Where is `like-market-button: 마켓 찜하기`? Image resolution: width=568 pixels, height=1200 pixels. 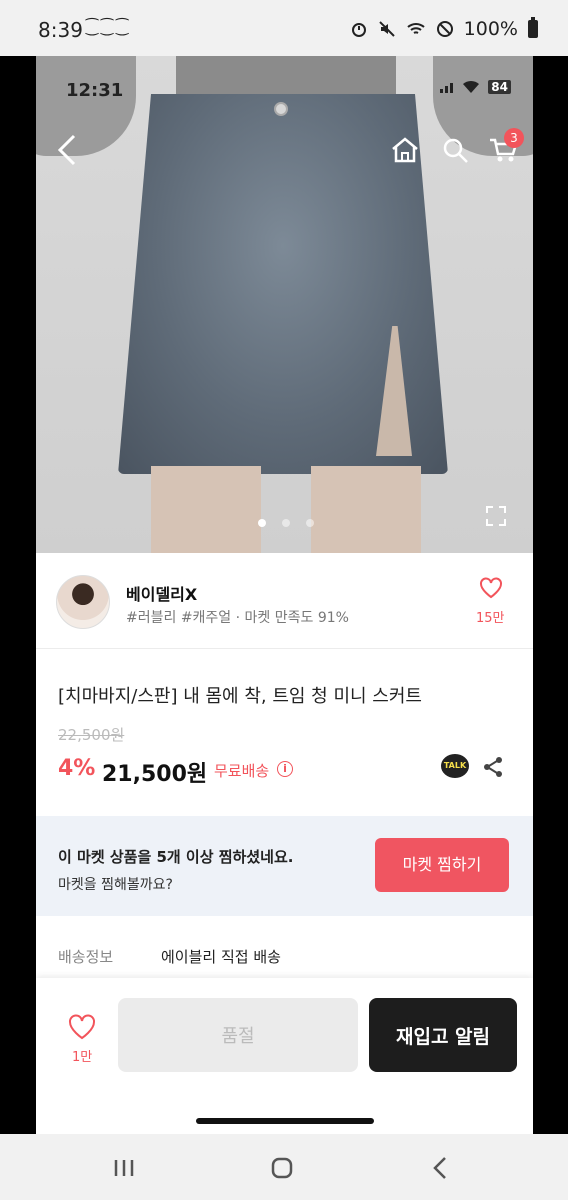 like-market-button: 마켓 찜하기 is located at coordinates (442, 865).